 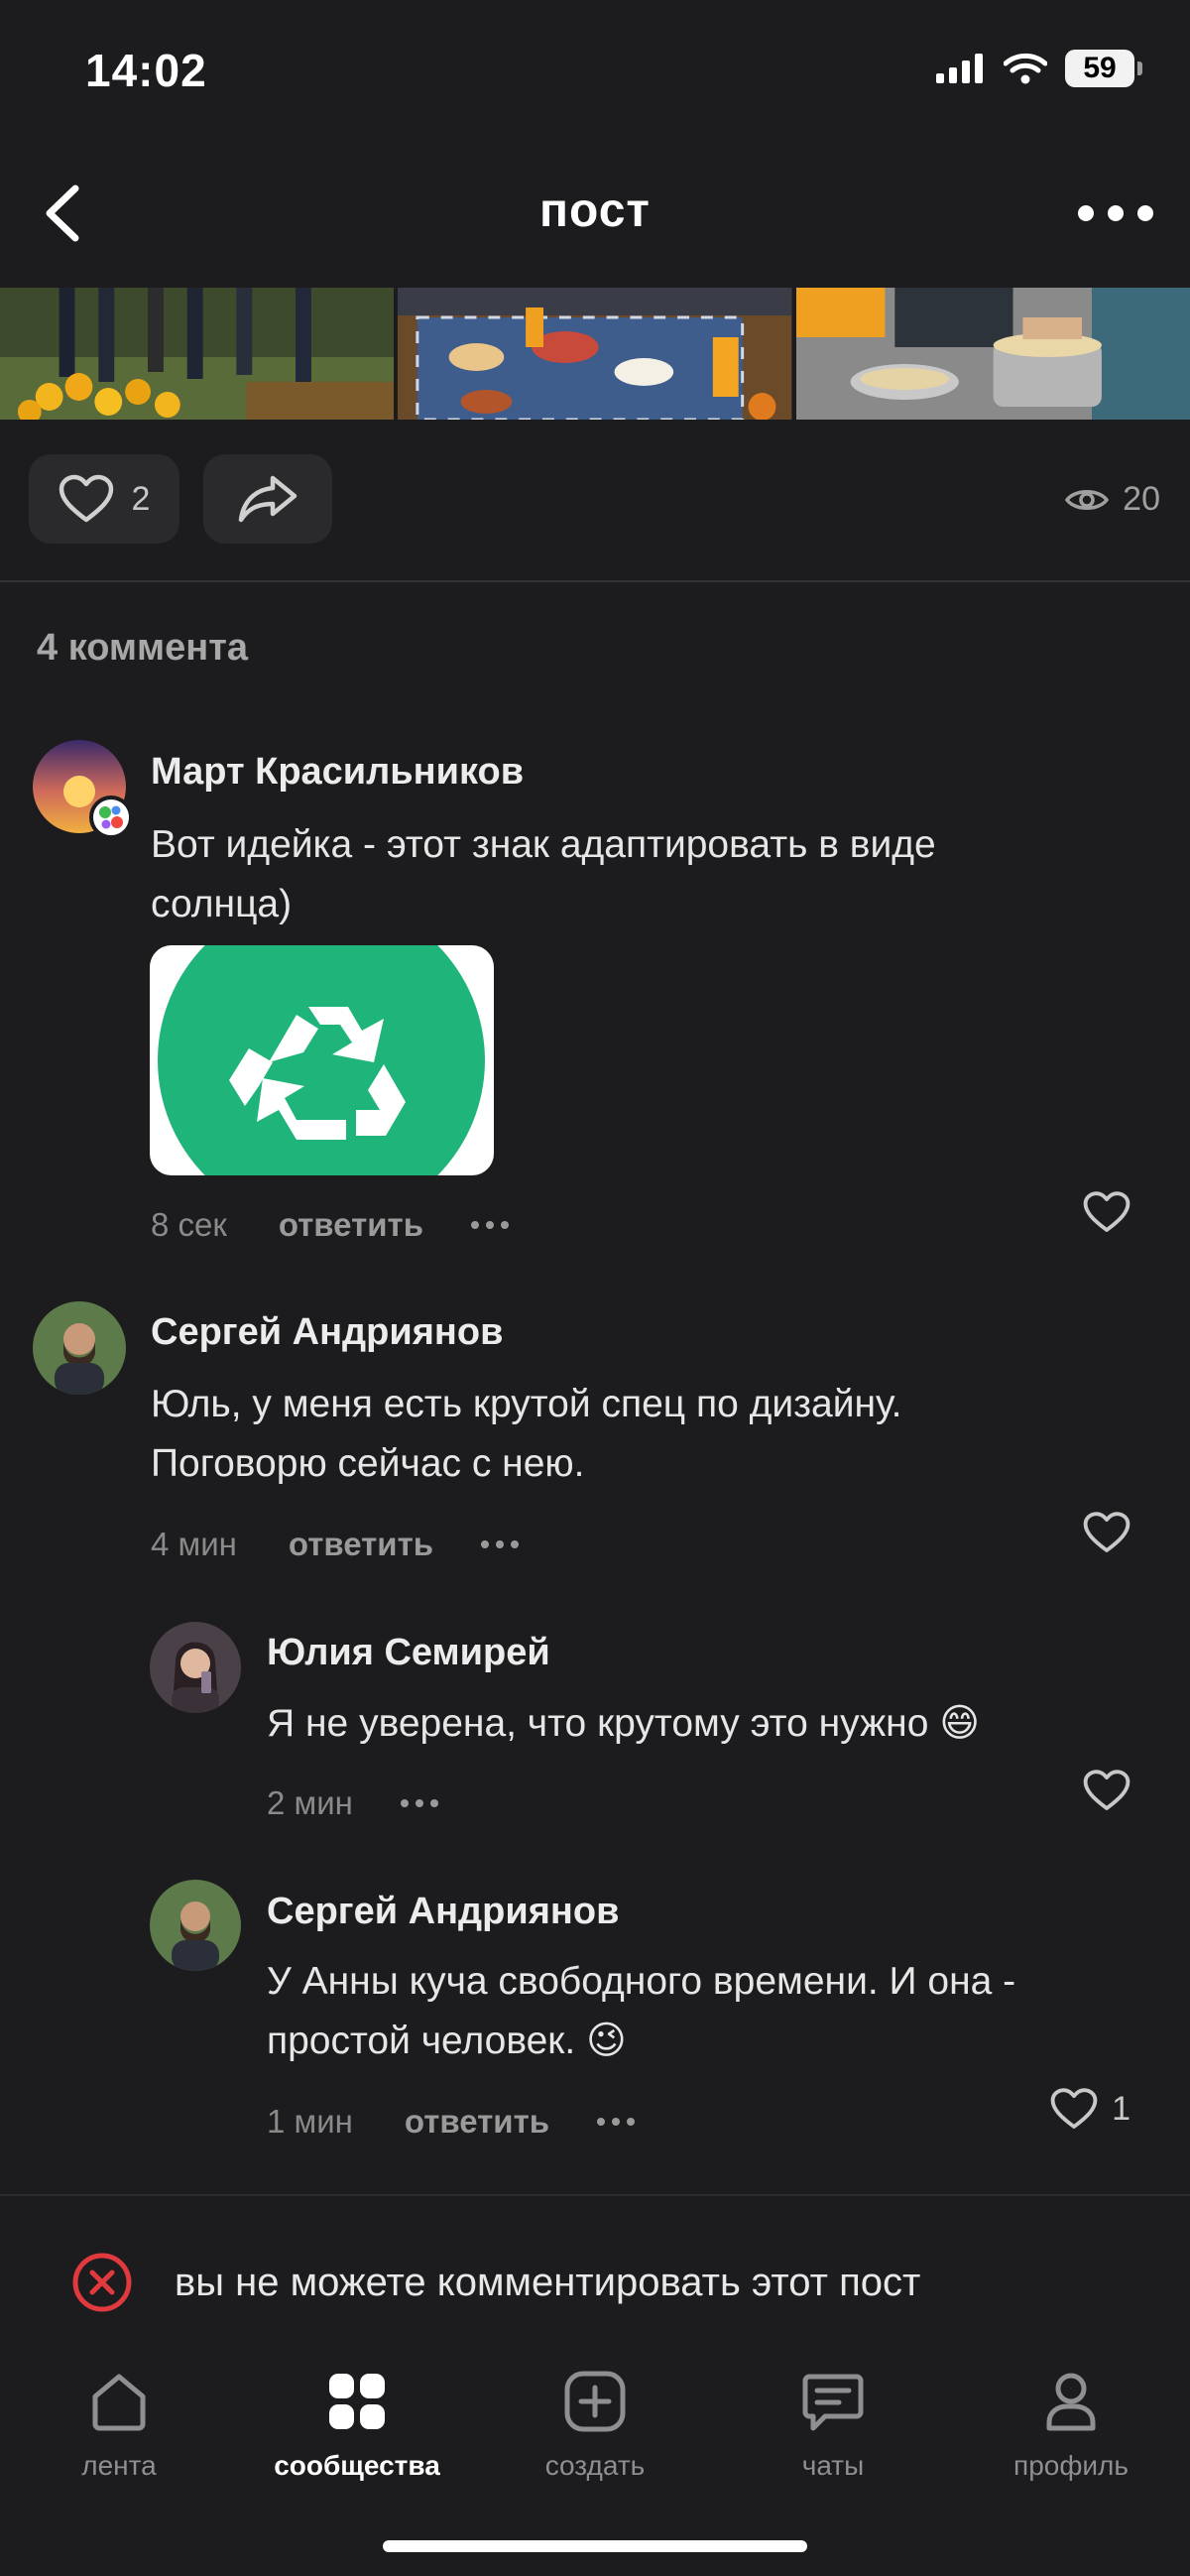 I want to click on chat-icon, so click(x=833, y=2402).